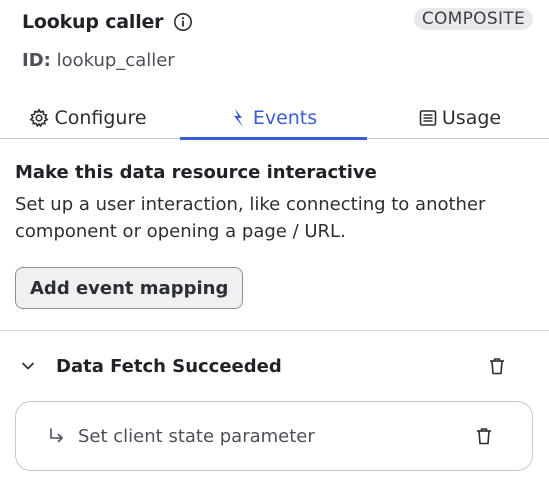 Image resolution: width=549 pixels, height=487 pixels. I want to click on tab-bar: Configure Events Usage, so click(274, 118).